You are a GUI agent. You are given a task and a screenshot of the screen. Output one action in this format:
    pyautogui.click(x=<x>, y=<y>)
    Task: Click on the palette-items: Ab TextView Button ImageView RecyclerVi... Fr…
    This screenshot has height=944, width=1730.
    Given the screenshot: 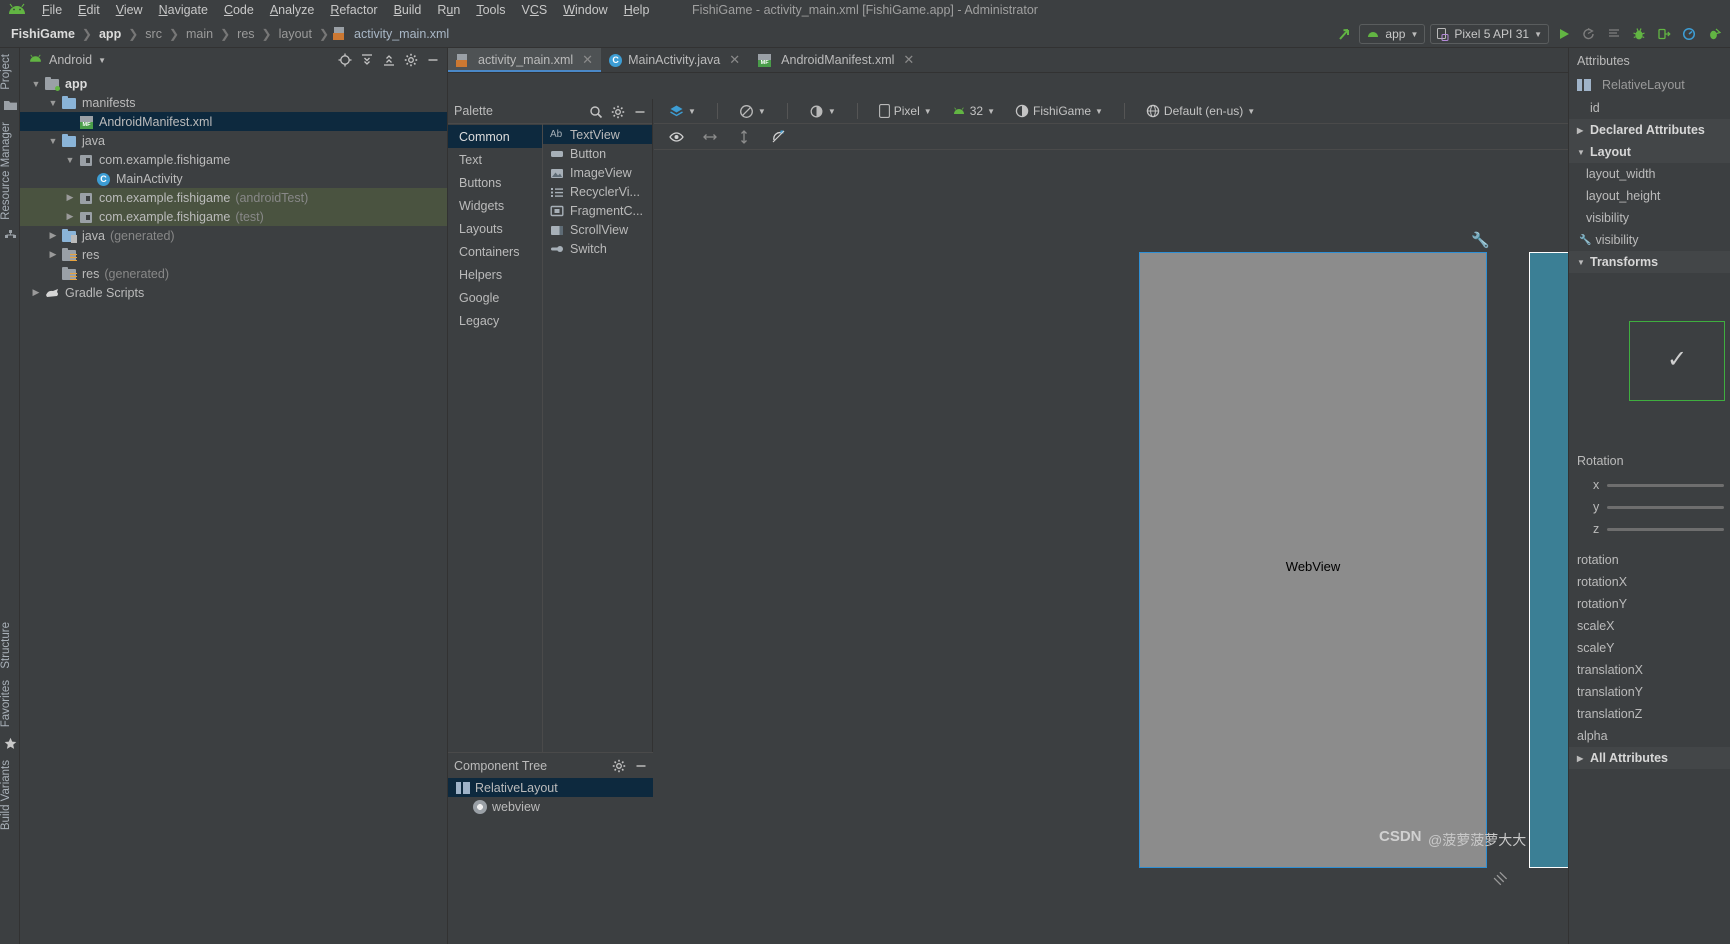 What is the action you would take?
    pyautogui.click(x=597, y=438)
    